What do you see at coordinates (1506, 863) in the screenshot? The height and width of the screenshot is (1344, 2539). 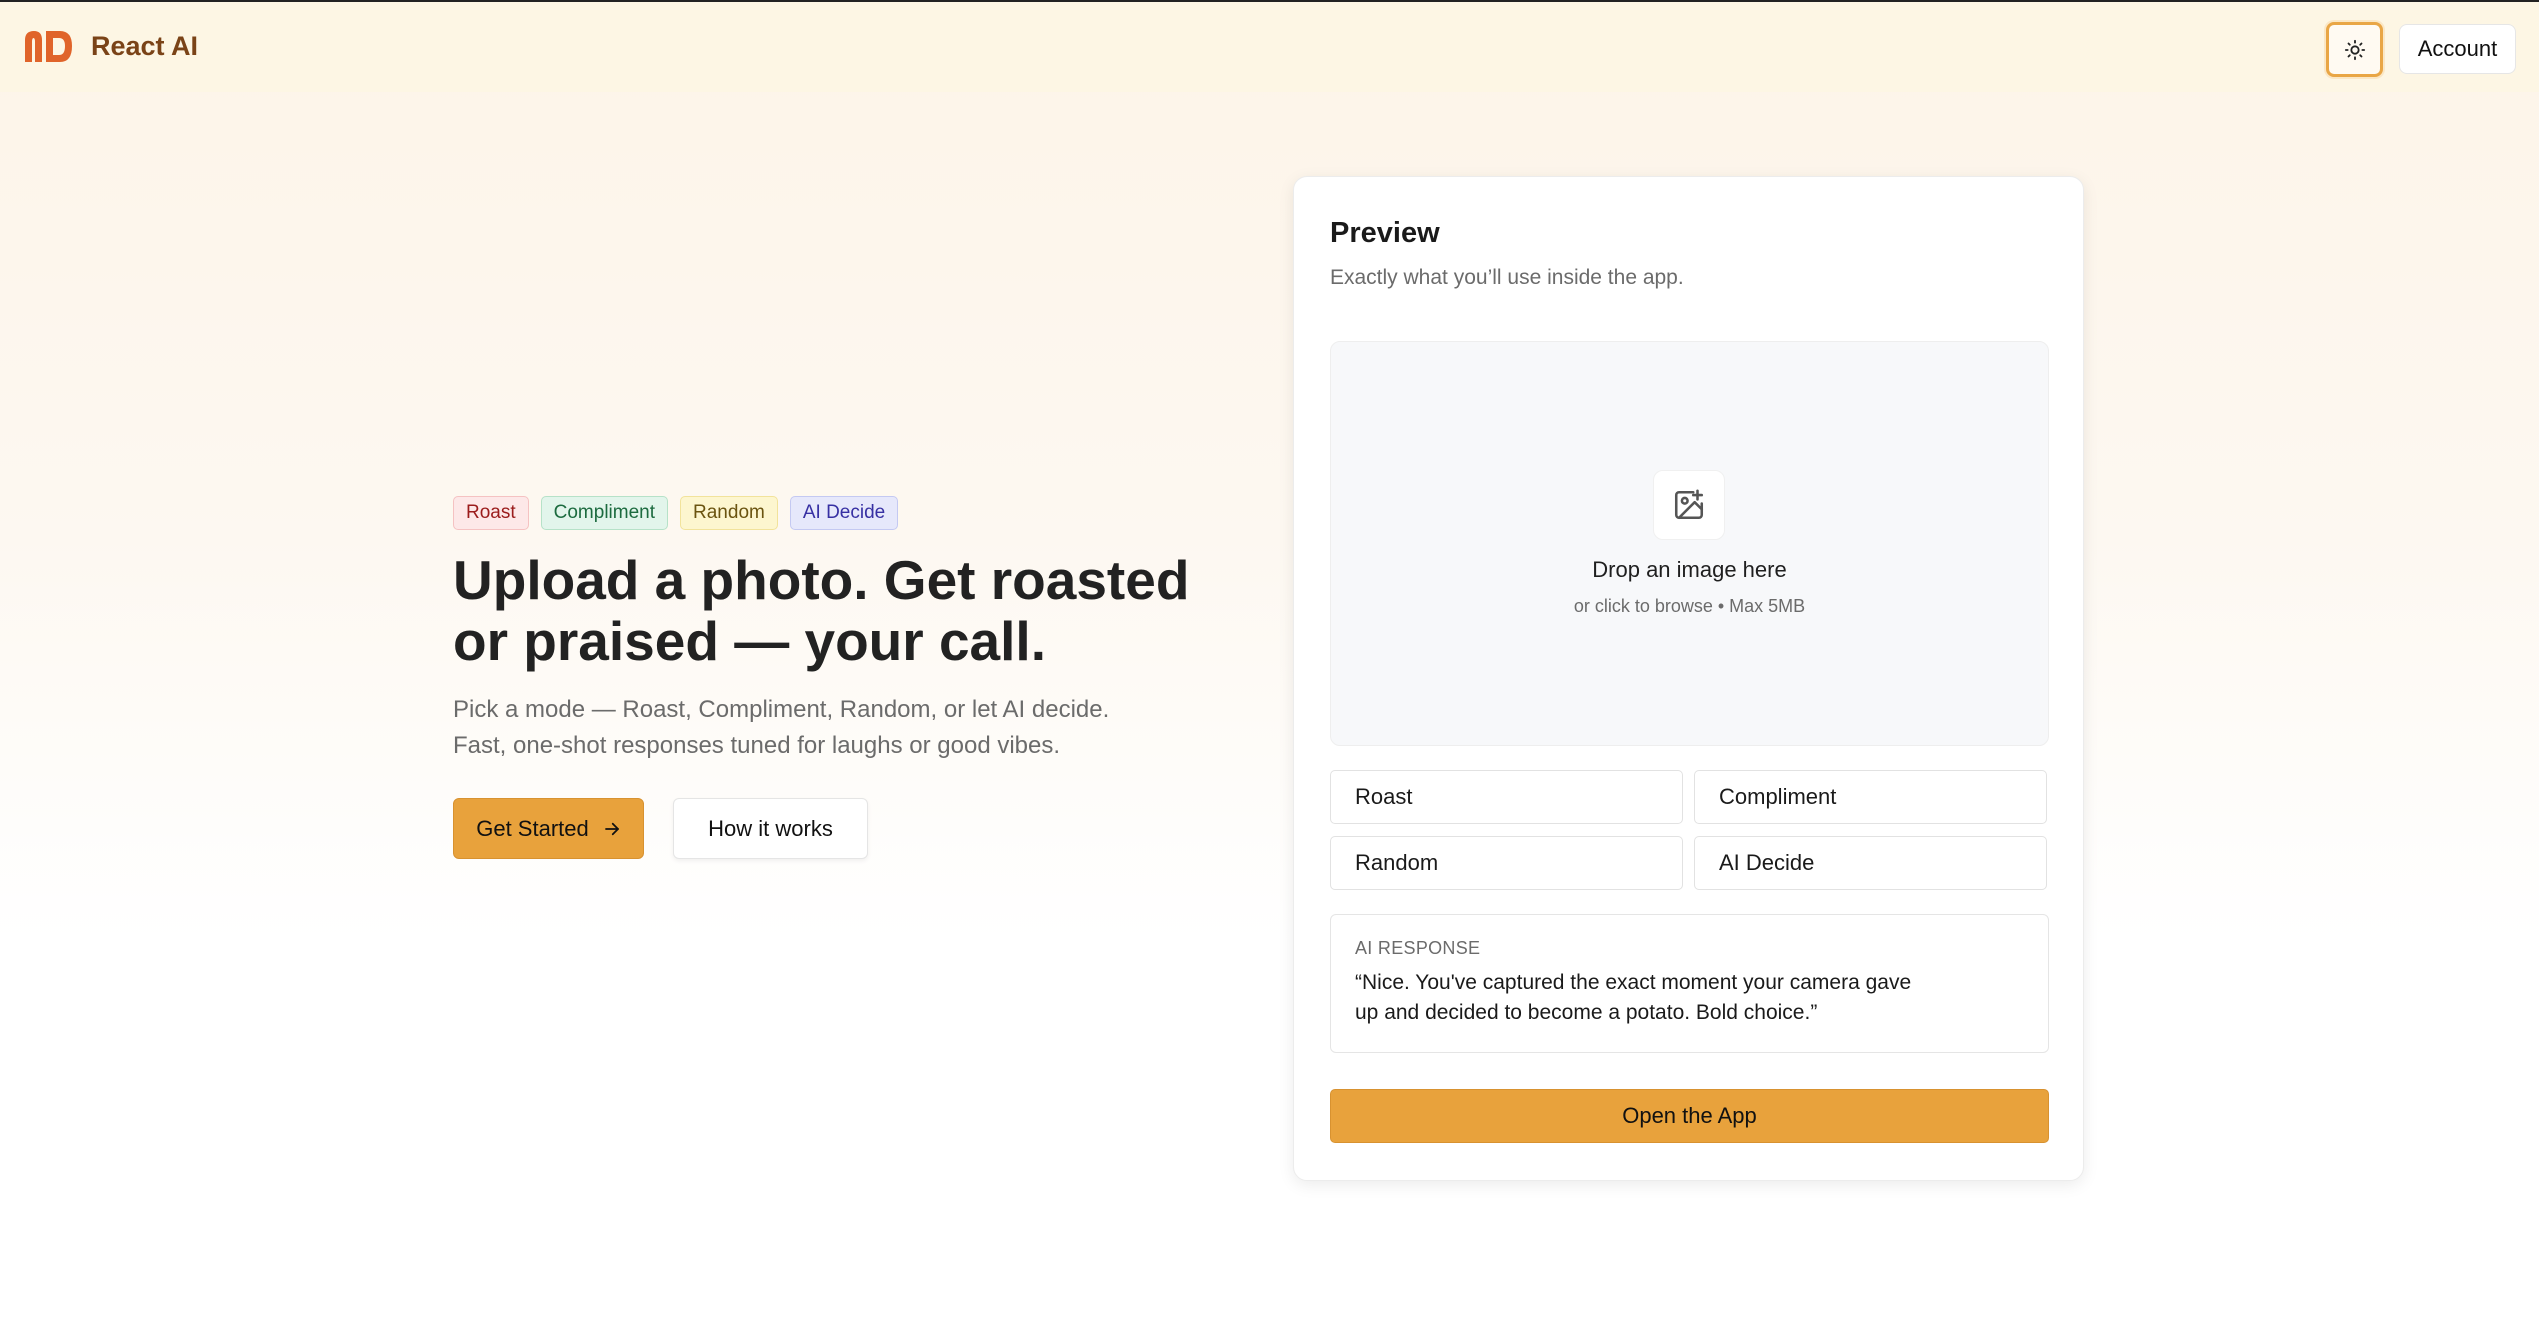 I see `mode-random-button: Random` at bounding box center [1506, 863].